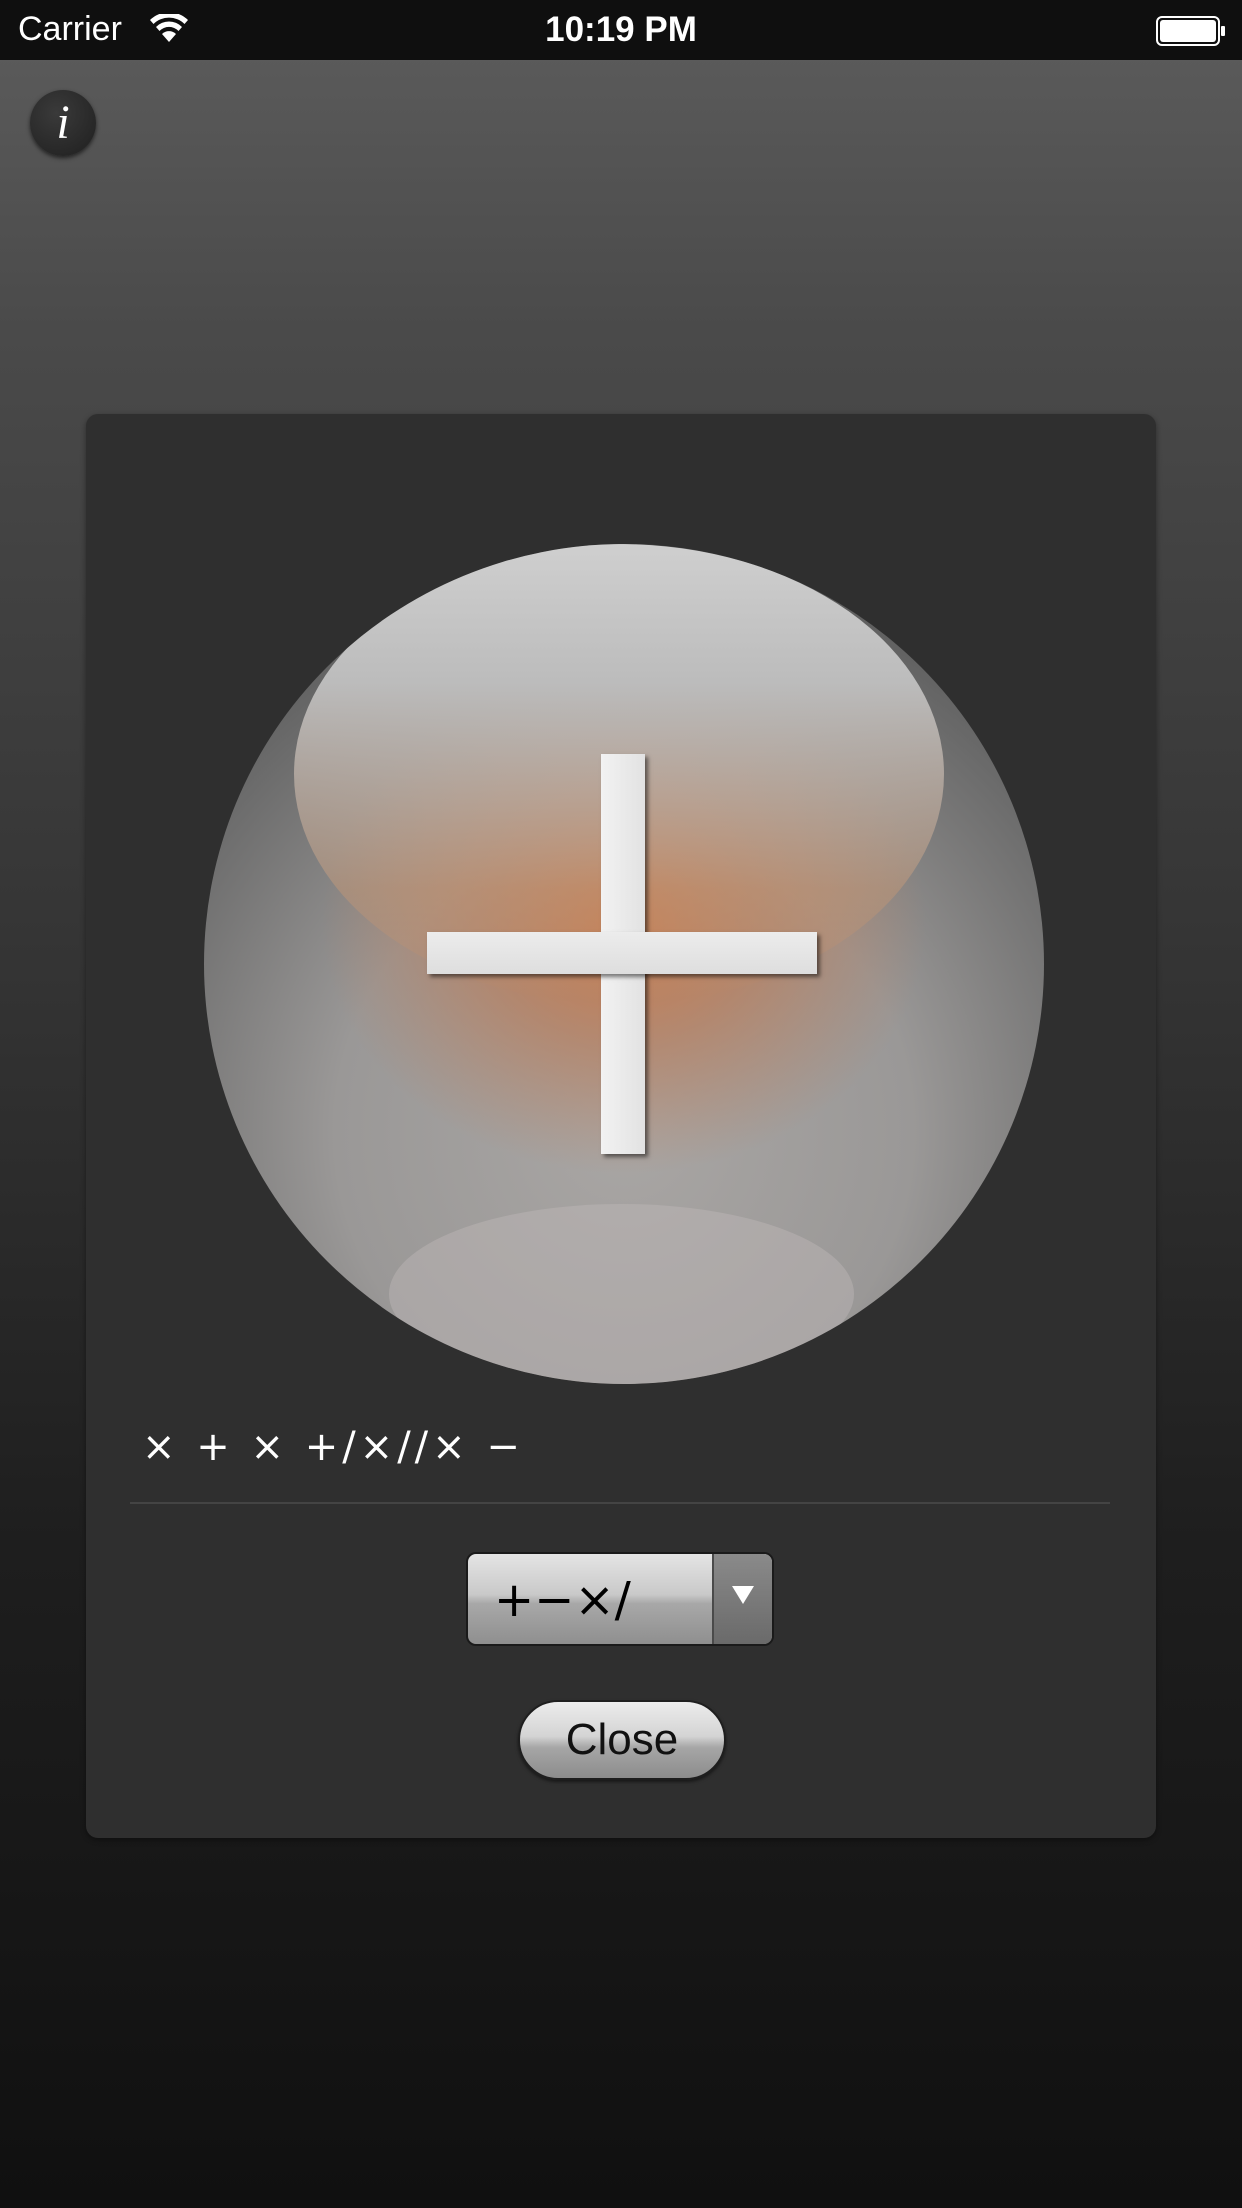  What do you see at coordinates (333, 1447) in the screenshot?
I see `operator-sequence: × + × +/×//× −` at bounding box center [333, 1447].